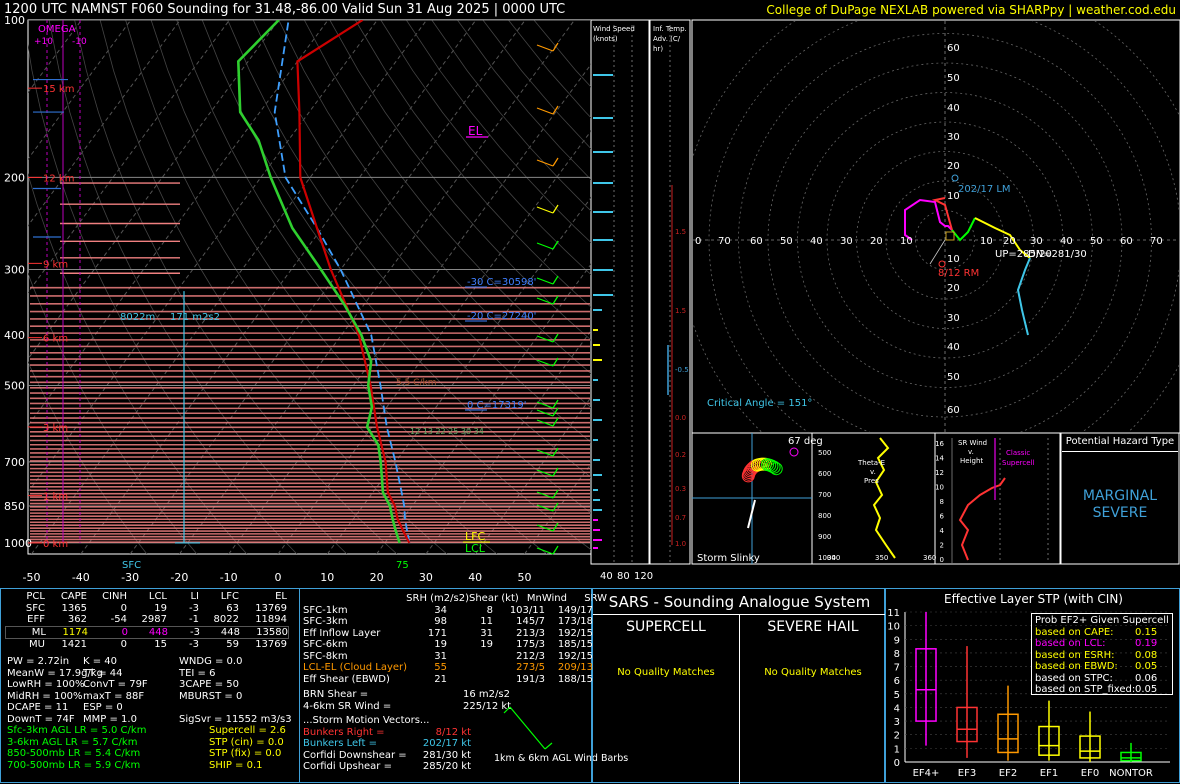  I want to click on srwind-tick: 6, so click(942, 517).